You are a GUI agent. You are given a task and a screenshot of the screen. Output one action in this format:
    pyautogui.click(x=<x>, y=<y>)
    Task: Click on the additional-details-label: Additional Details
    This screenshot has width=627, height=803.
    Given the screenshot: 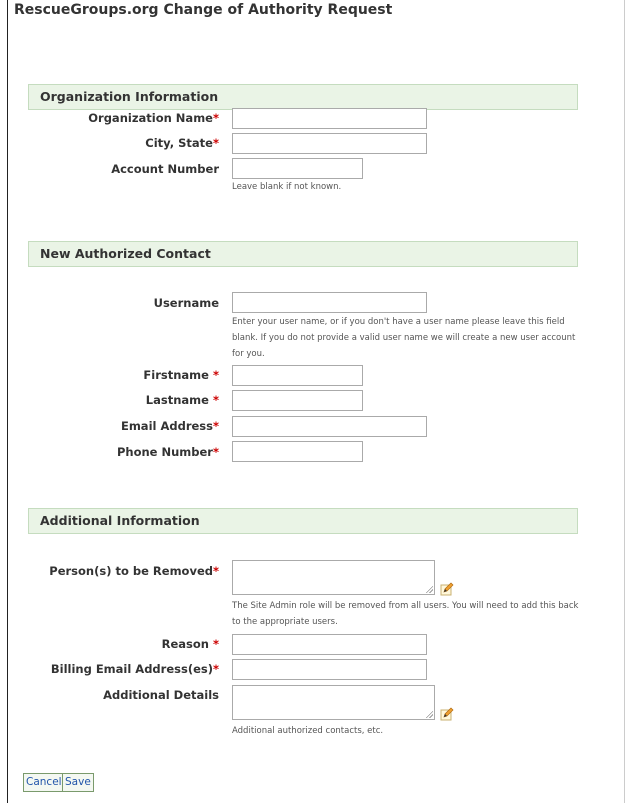 What is the action you would take?
    pyautogui.click(x=161, y=695)
    